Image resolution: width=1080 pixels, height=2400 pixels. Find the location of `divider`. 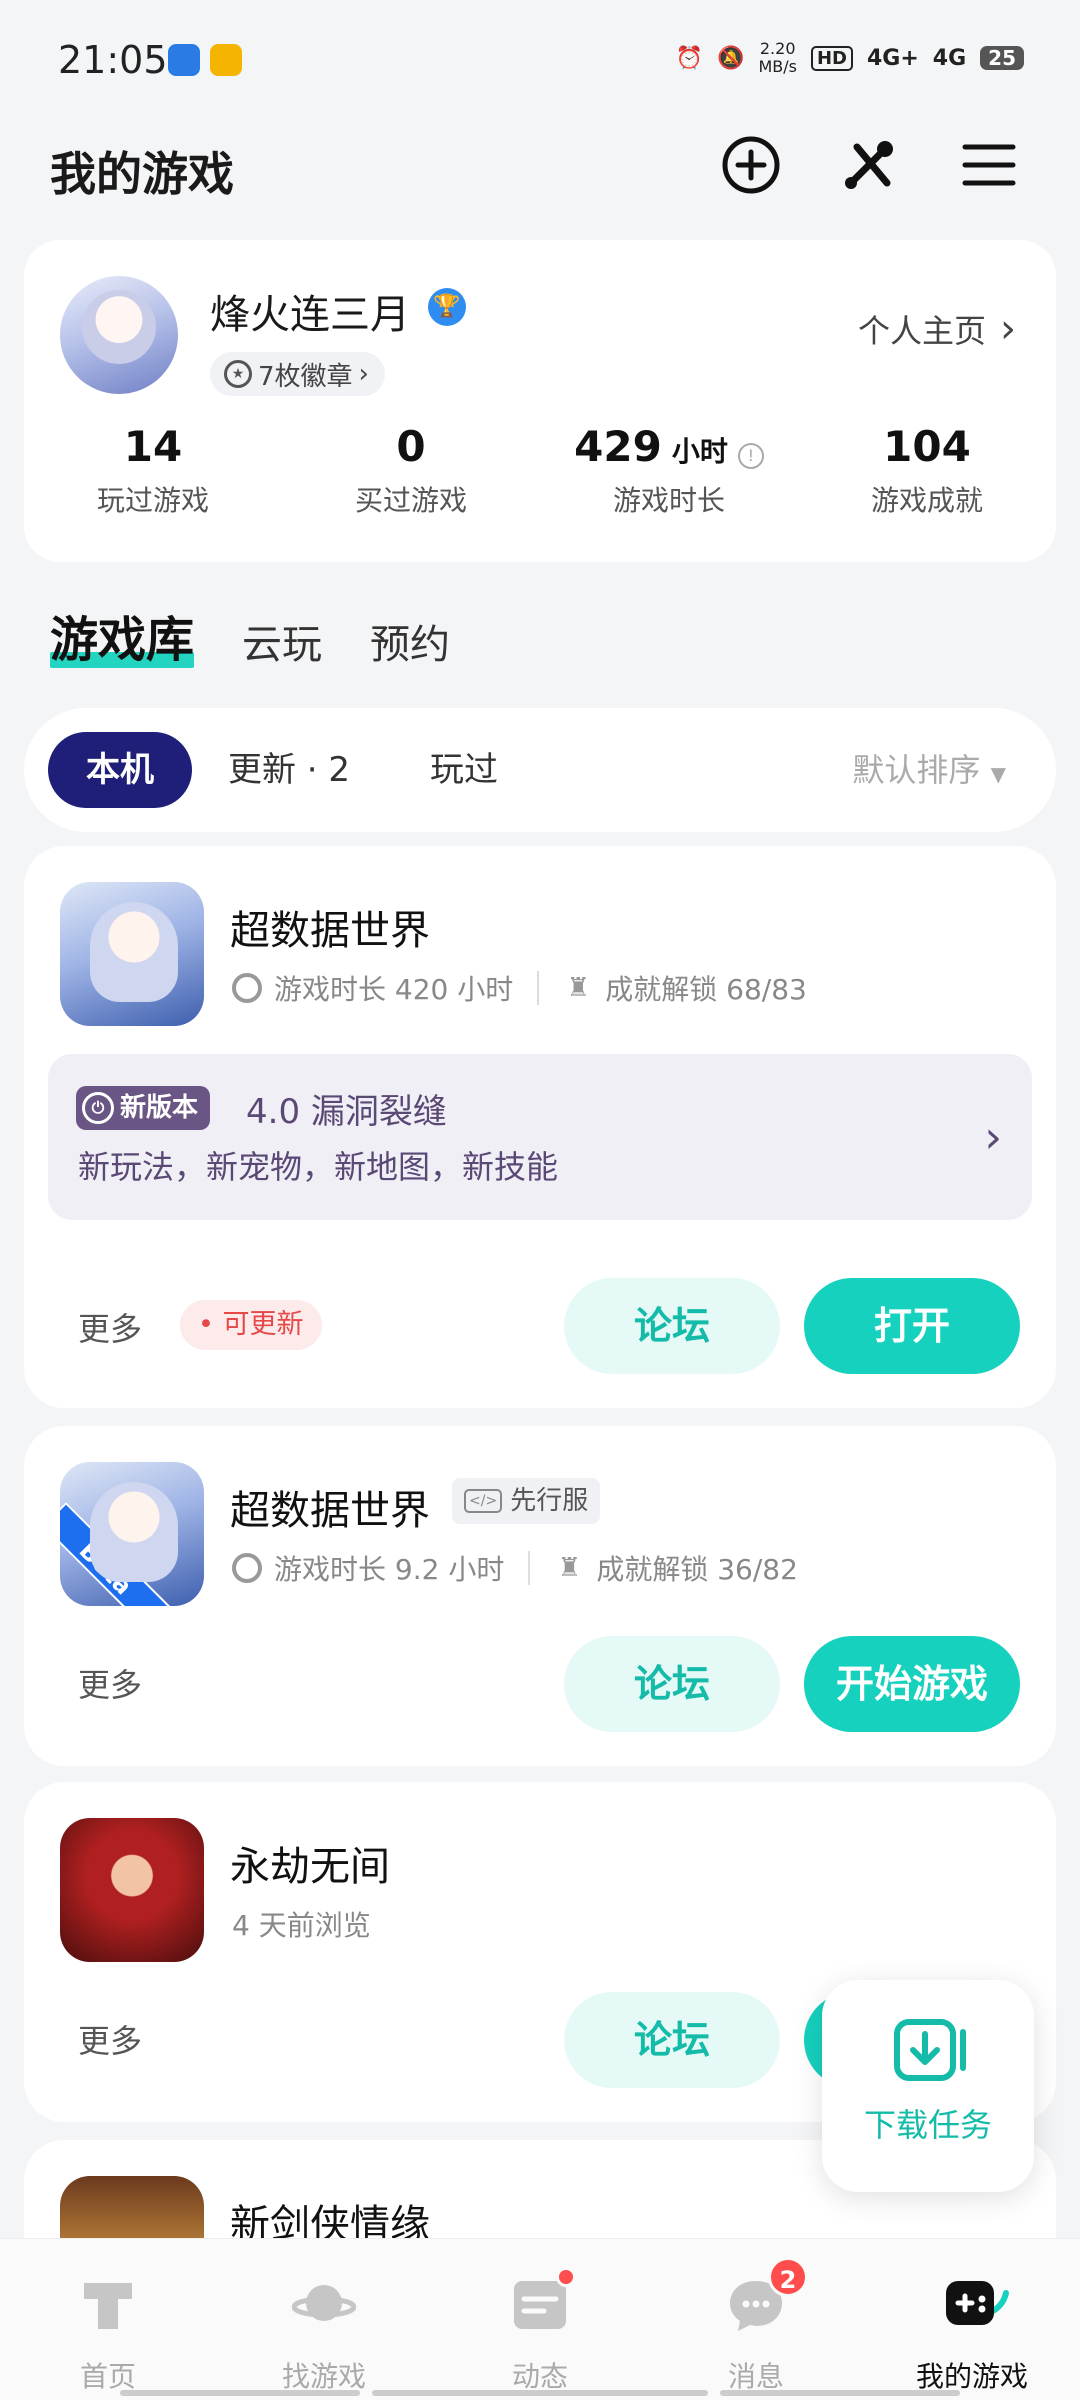

divider is located at coordinates (538, 988).